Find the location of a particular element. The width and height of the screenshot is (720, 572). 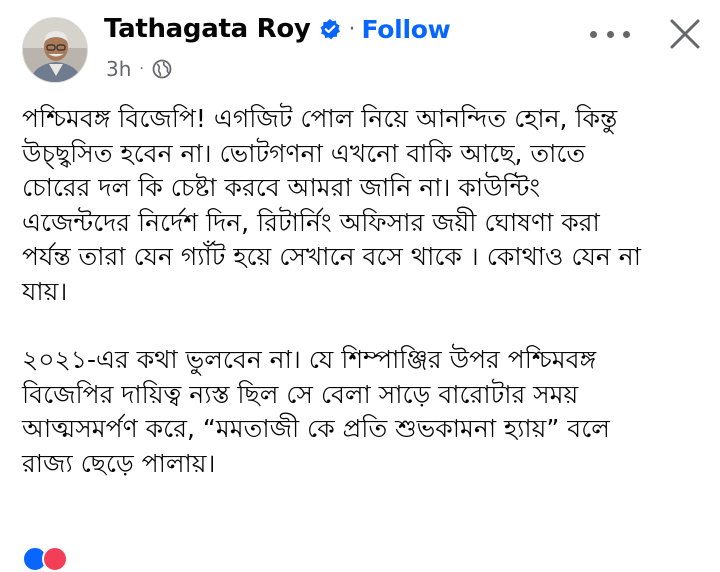

author-photo is located at coordinates (55, 50).